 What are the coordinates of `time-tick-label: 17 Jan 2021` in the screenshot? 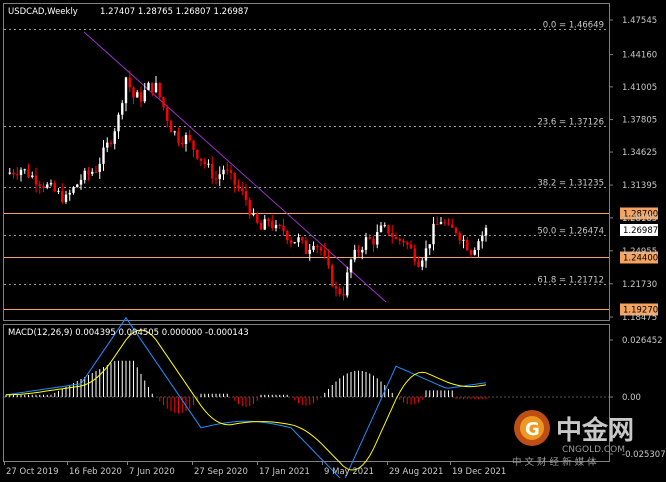 It's located at (284, 472).